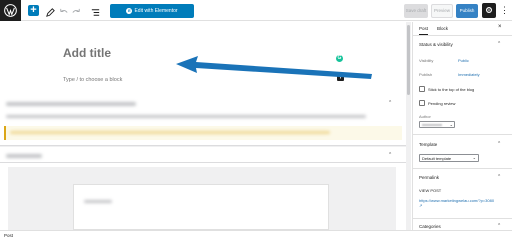 Image resolution: width=512 pixels, height=241 pixels. I want to click on template-select: Default template ⌄, so click(449, 158).